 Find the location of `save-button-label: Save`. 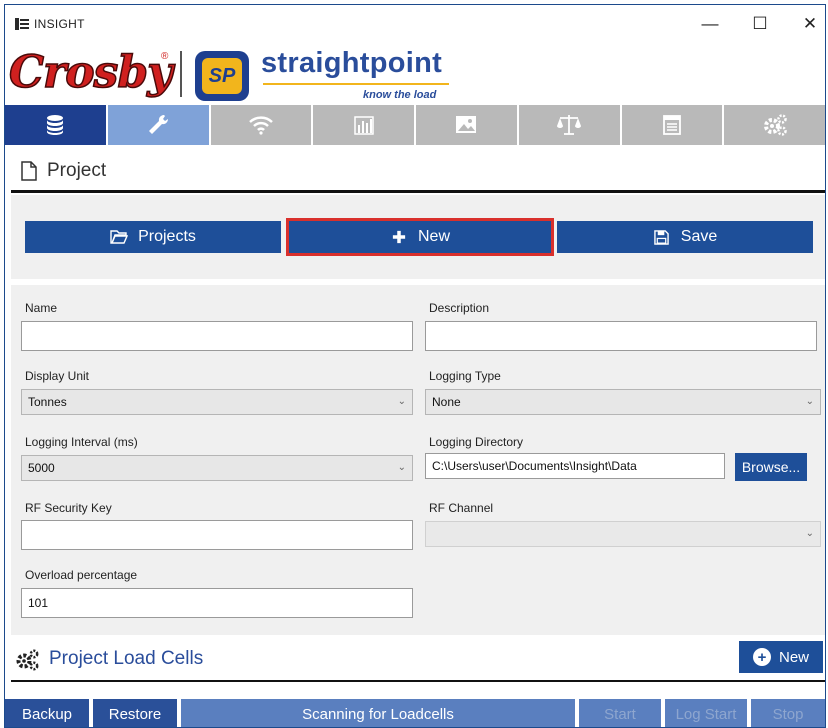

save-button-label: Save is located at coordinates (699, 236).